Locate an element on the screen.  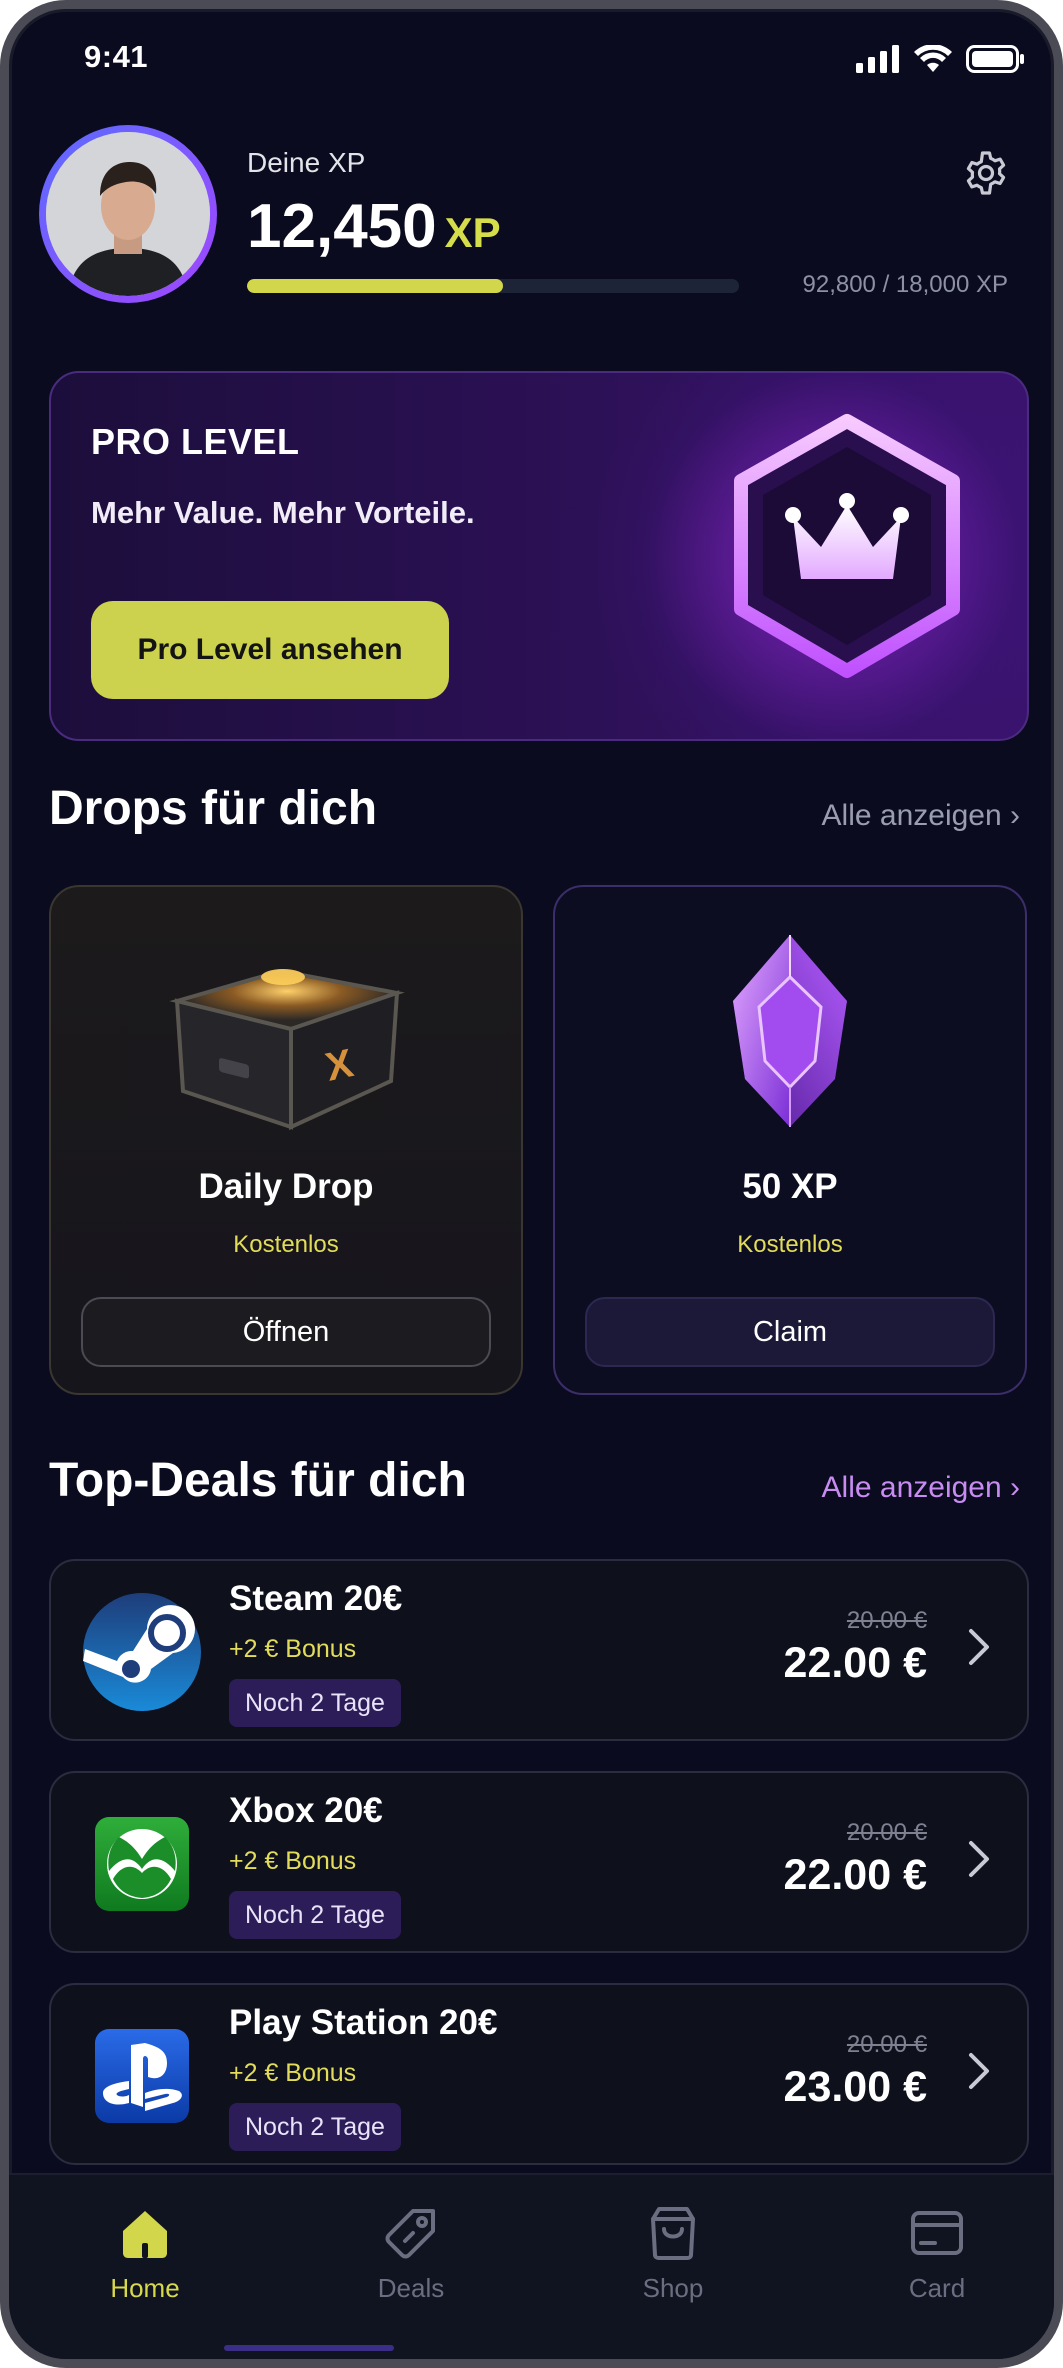
nav-label: Shop is located at coordinates (673, 2288).